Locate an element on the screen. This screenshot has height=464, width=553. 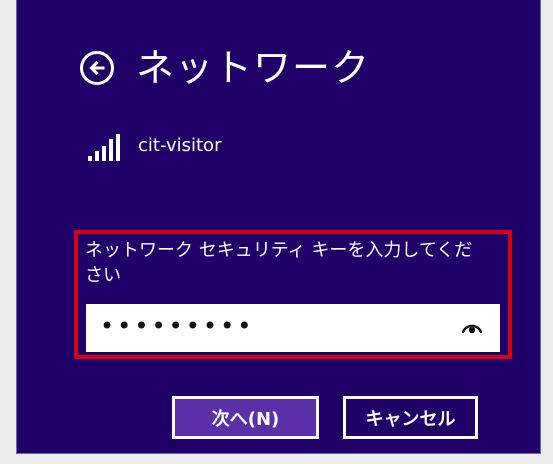
header: ネットワーク is located at coordinates (225, 68).